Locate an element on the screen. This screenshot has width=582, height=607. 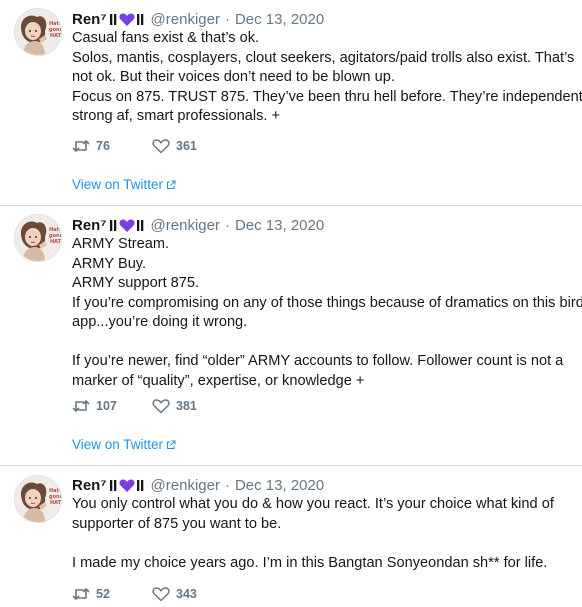
tweet-actions: 76 361 is located at coordinates (134, 146).